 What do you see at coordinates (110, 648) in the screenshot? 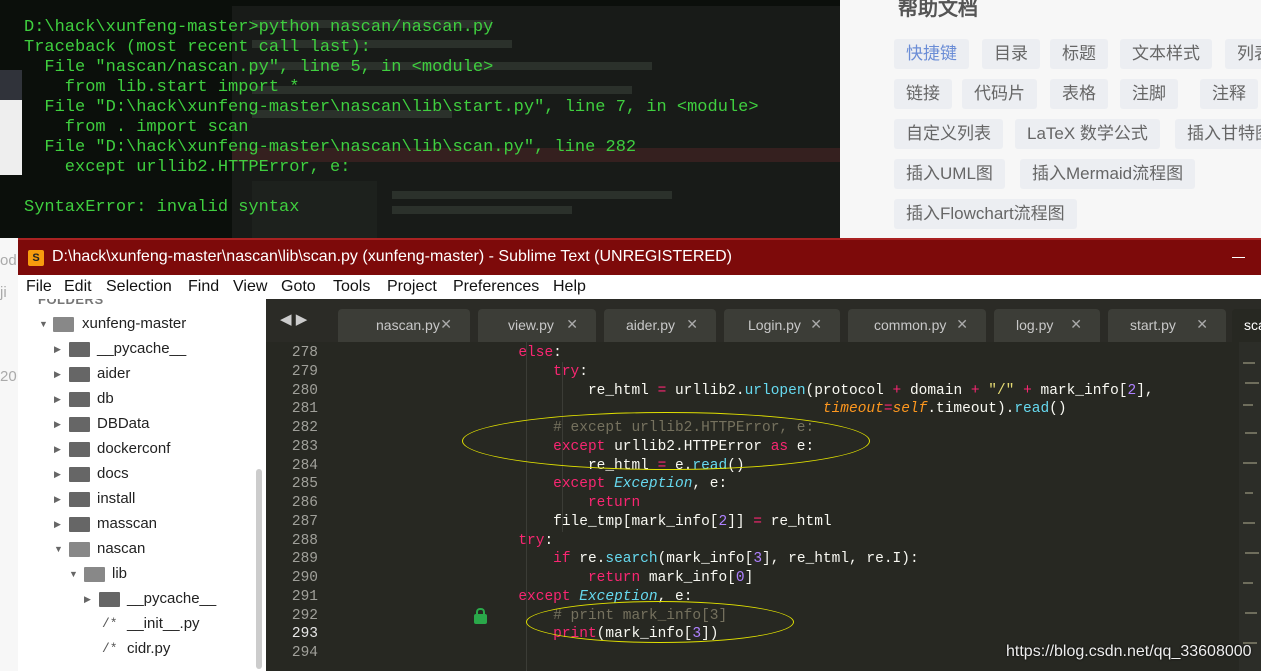
I see `python-file-icon: /*` at bounding box center [110, 648].